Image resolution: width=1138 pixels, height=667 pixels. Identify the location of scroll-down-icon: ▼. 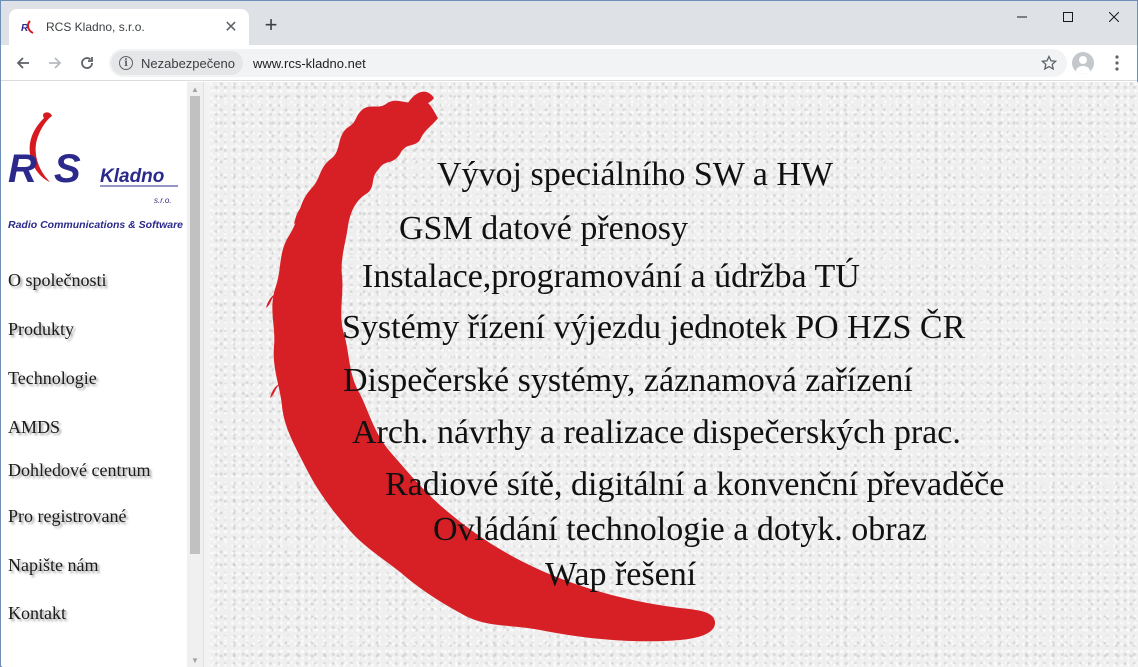
(195, 660).